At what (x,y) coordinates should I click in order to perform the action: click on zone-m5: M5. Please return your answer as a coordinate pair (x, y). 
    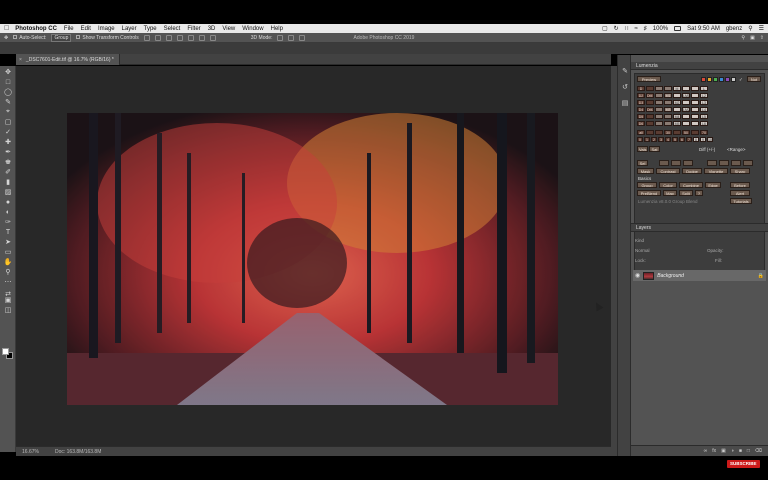
    Looking at the image, I should click on (677, 123).